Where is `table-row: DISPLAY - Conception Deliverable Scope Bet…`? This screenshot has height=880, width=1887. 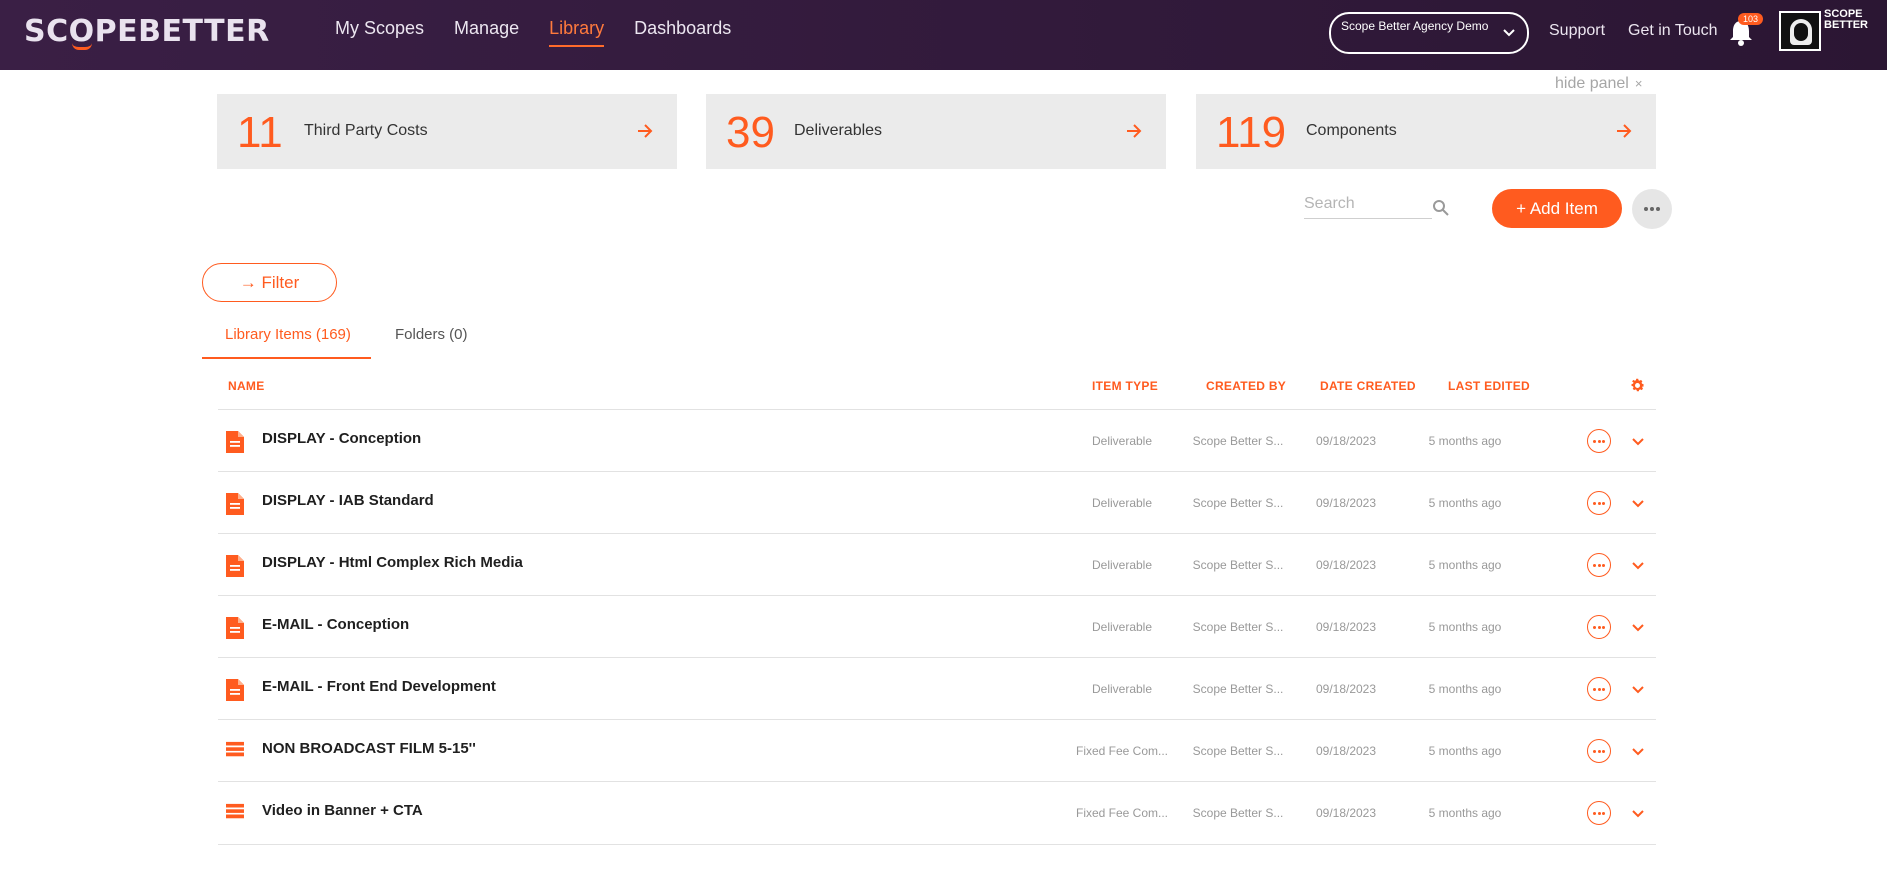 table-row: DISPLAY - Conception Deliverable Scope Bet… is located at coordinates (937, 440).